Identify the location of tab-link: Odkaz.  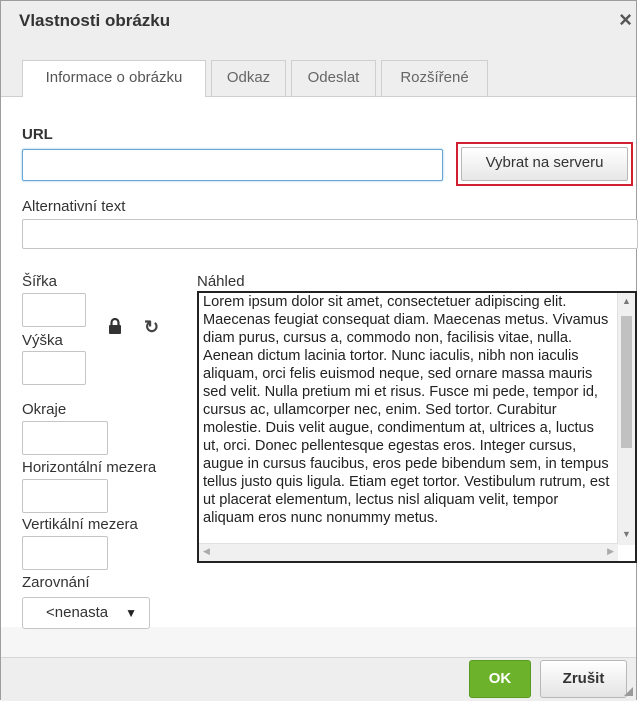
(248, 78).